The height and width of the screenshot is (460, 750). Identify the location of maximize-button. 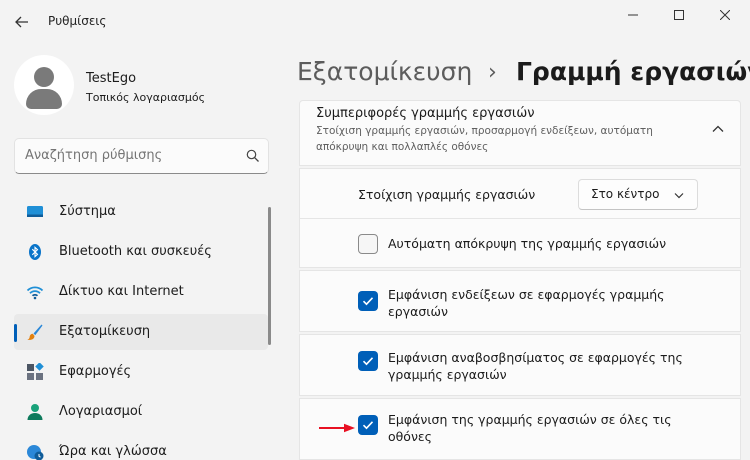
(679, 15).